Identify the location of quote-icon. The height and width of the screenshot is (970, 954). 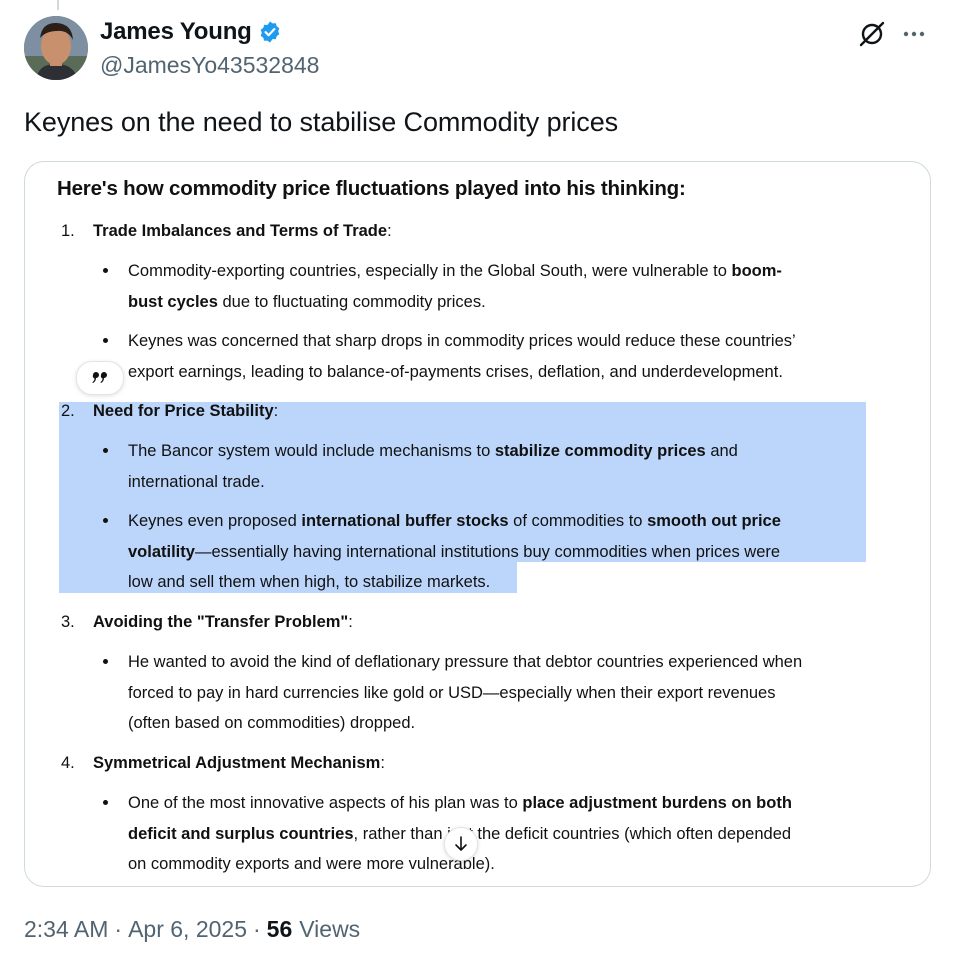
(100, 378).